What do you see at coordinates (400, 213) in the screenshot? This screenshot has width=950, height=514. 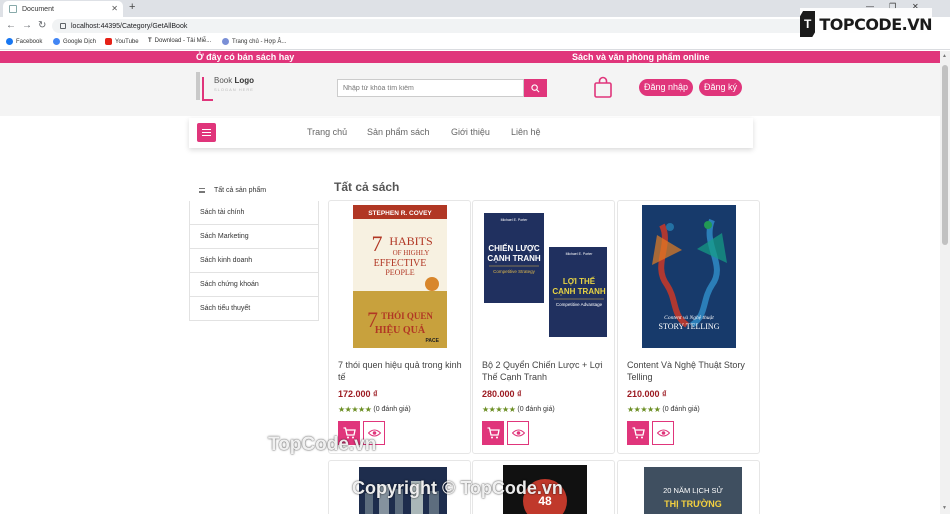 I see `svg-text: STEPHEN R. COVEY` at bounding box center [400, 213].